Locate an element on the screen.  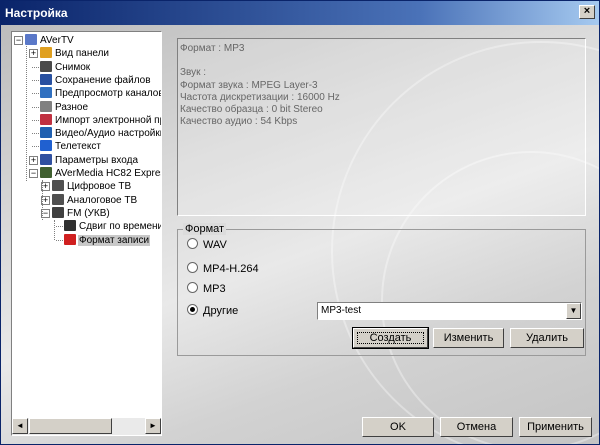
ok-button: OK is located at coordinates (398, 427).